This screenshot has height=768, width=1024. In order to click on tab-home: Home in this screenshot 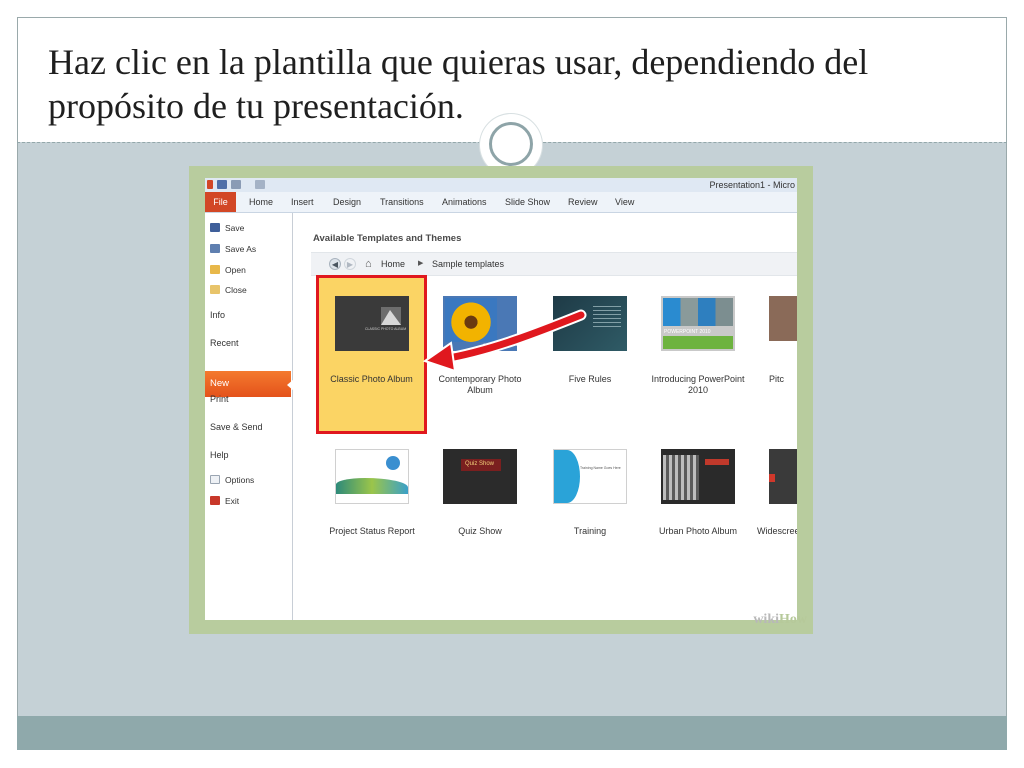, I will do `click(261, 202)`.